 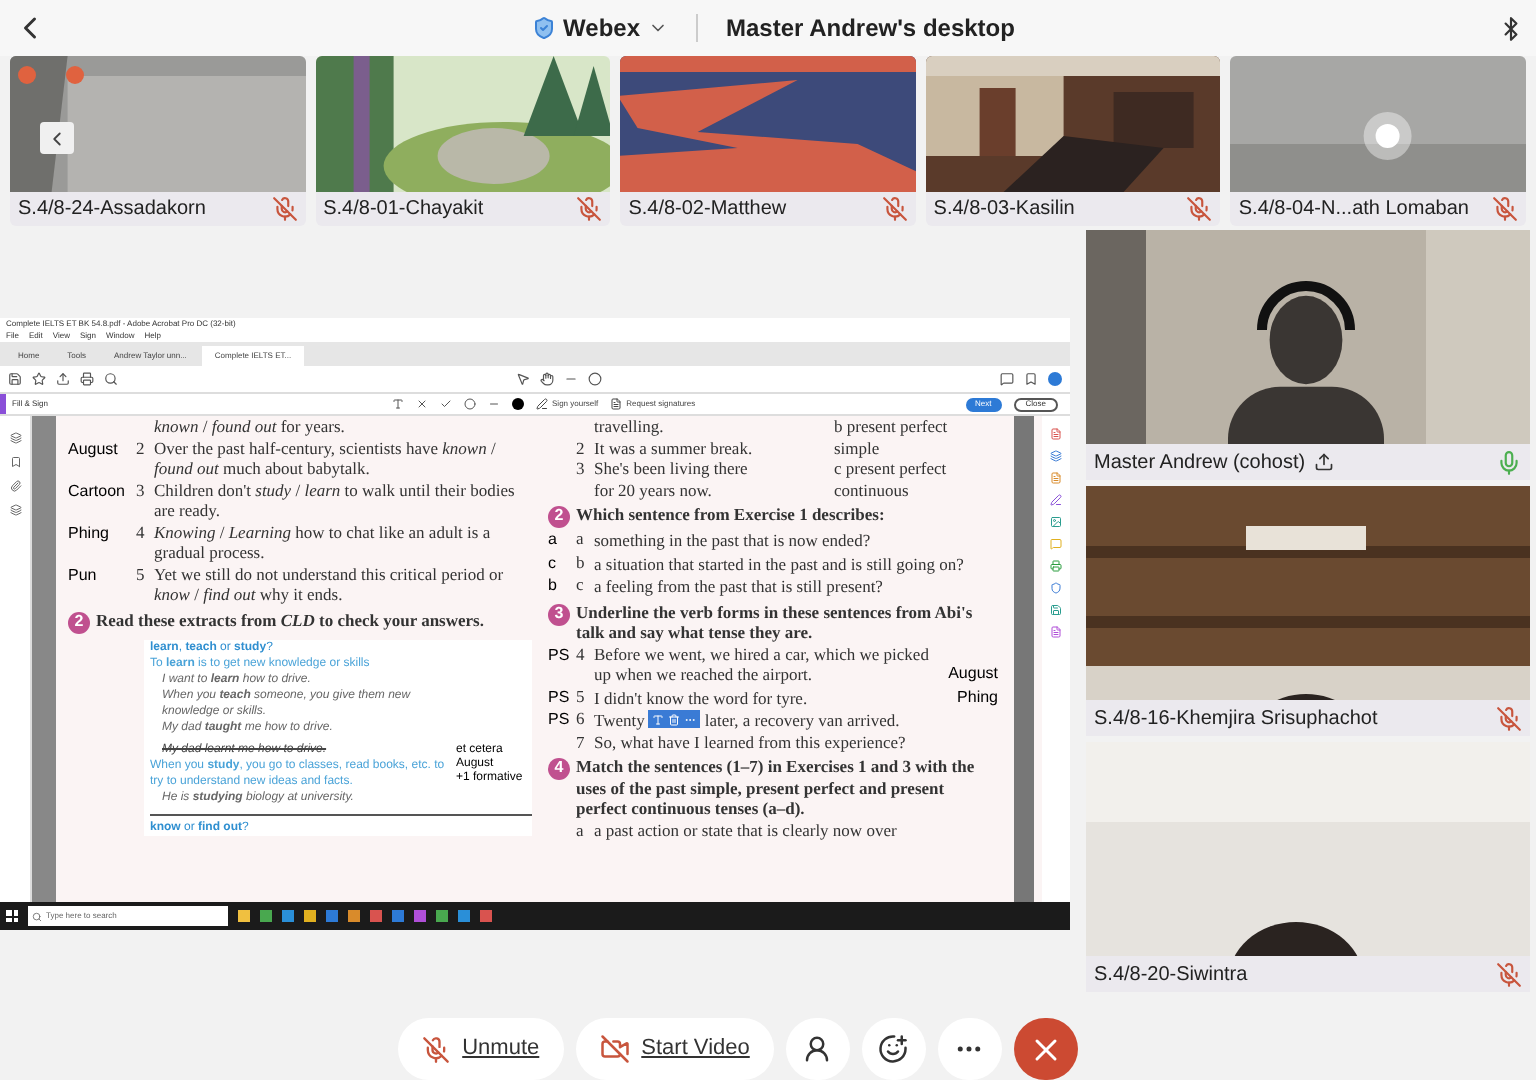 I want to click on video-thumbnail: S.4/8-03-Kasilin, so click(x=1073, y=141).